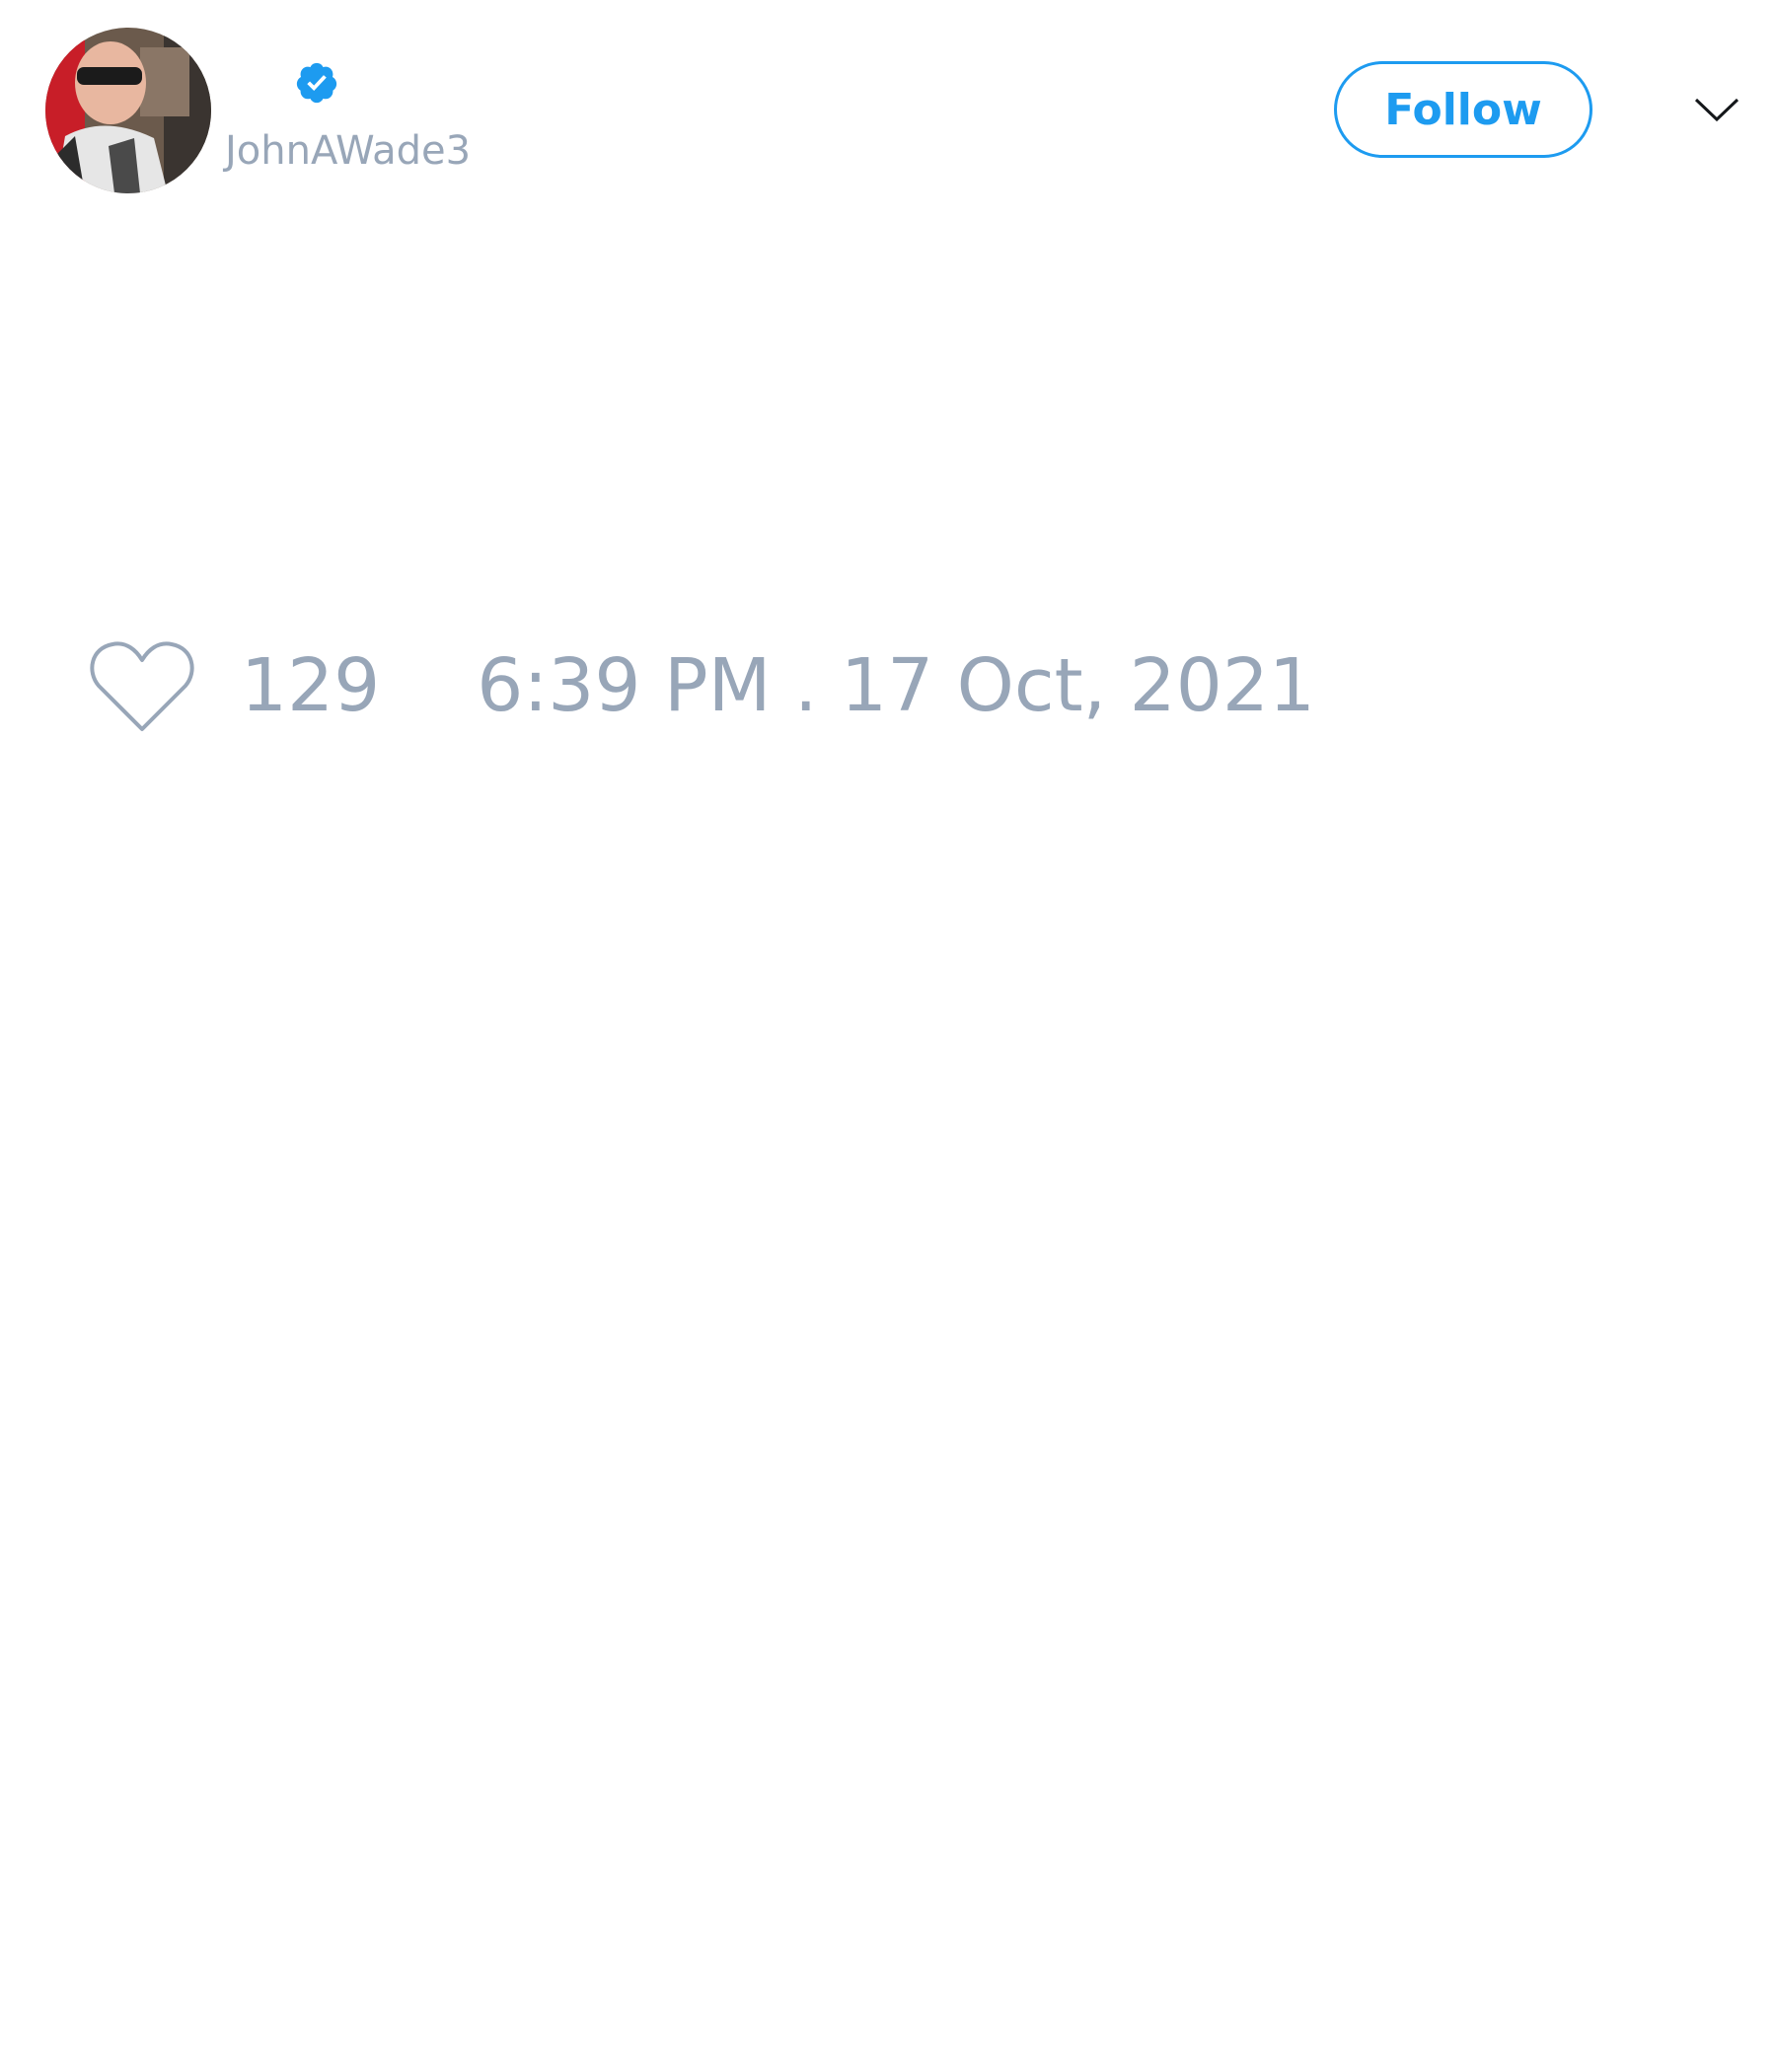 The width and height of the screenshot is (1776, 2072). Describe the element at coordinates (282, 83) in the screenshot. I see `author-name-row` at that location.